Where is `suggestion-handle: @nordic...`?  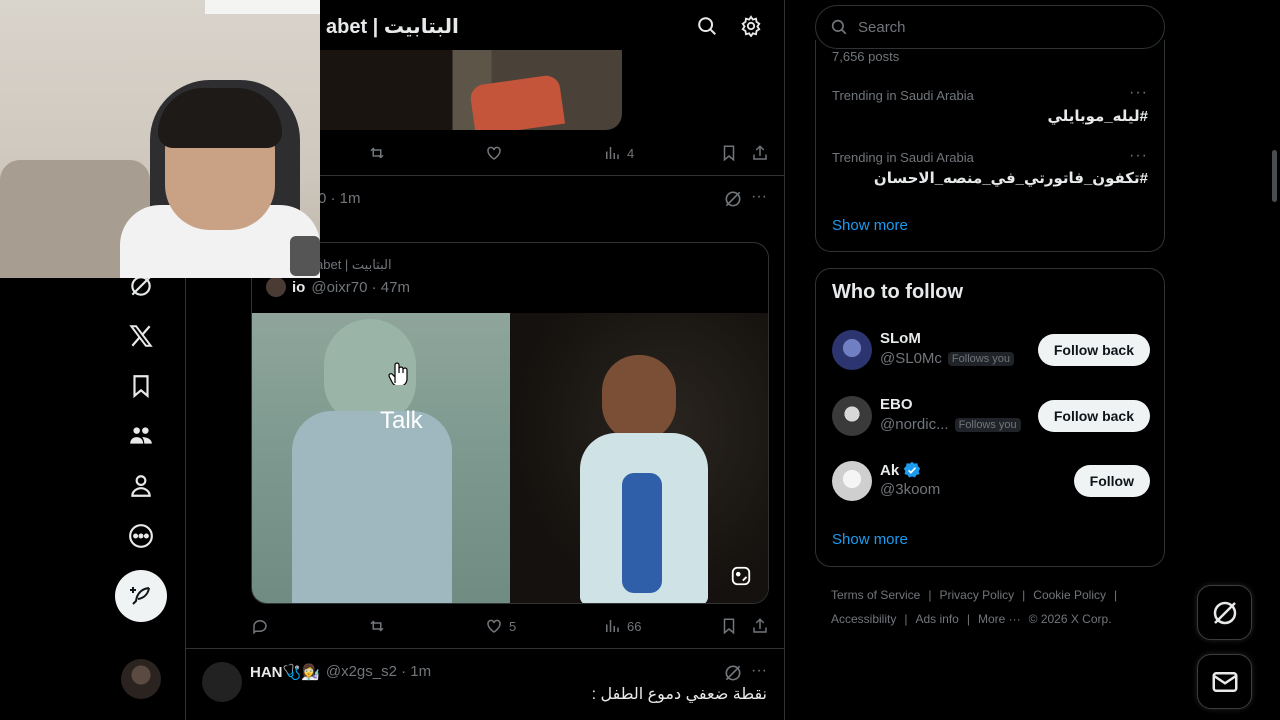
suggestion-handle: @nordic... is located at coordinates (914, 424).